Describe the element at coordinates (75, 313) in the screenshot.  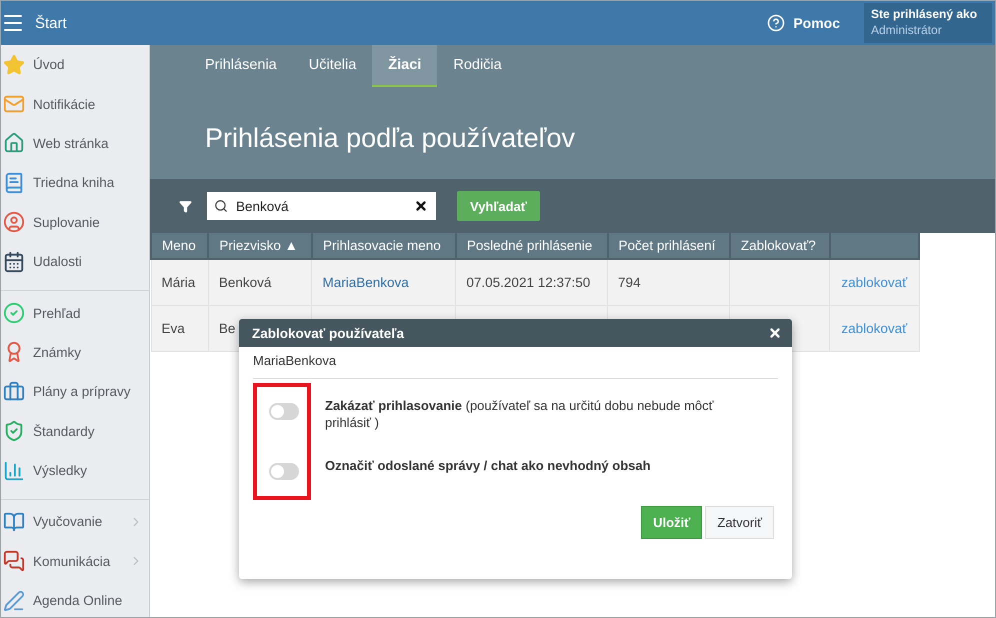
I see `sidebar-item: Prehľad` at that location.